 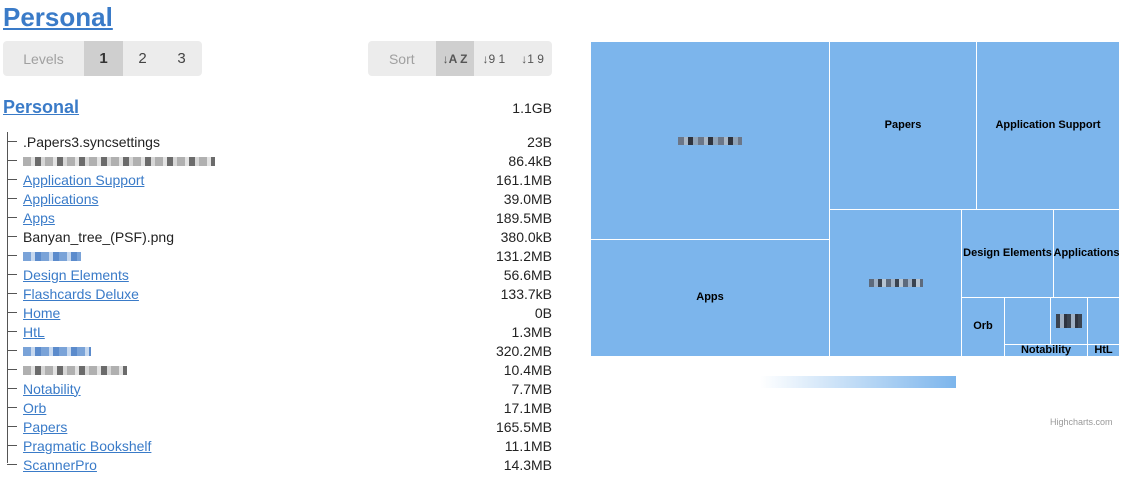 What do you see at coordinates (523, 179) in the screenshot?
I see `tree-item-size: 161.1MB` at bounding box center [523, 179].